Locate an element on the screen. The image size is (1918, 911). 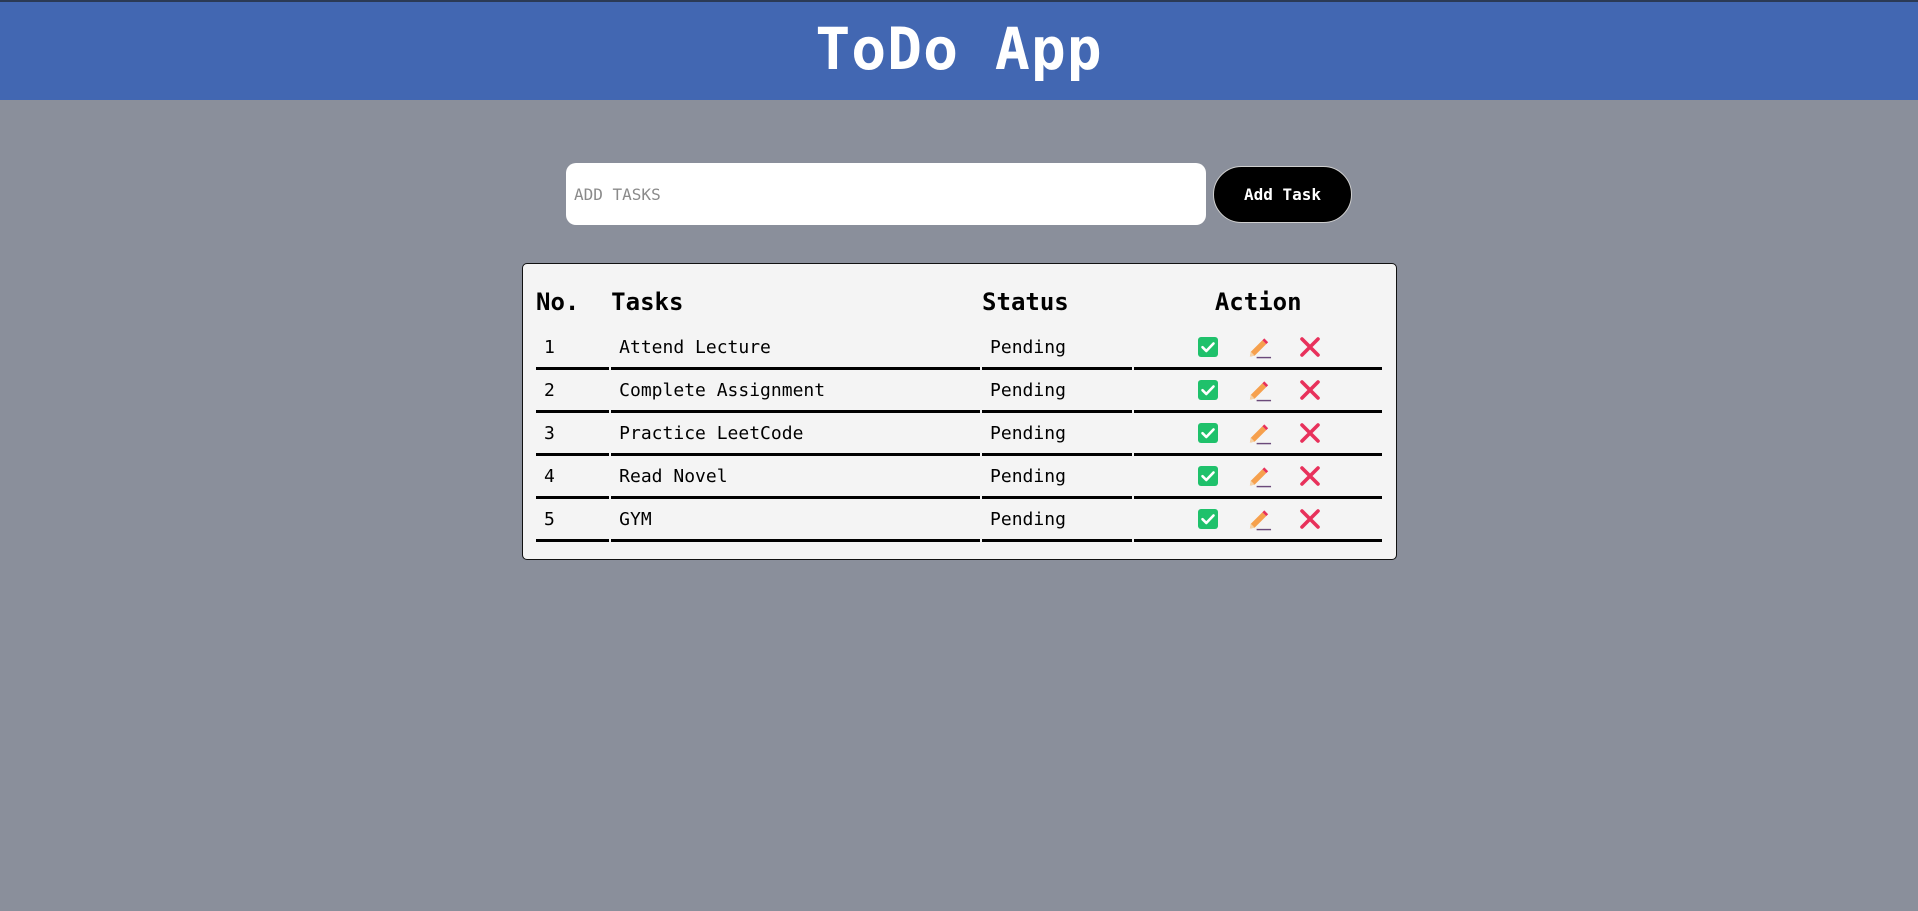
table-row: 2 Complete Assignment Pending is located at coordinates (959, 391).